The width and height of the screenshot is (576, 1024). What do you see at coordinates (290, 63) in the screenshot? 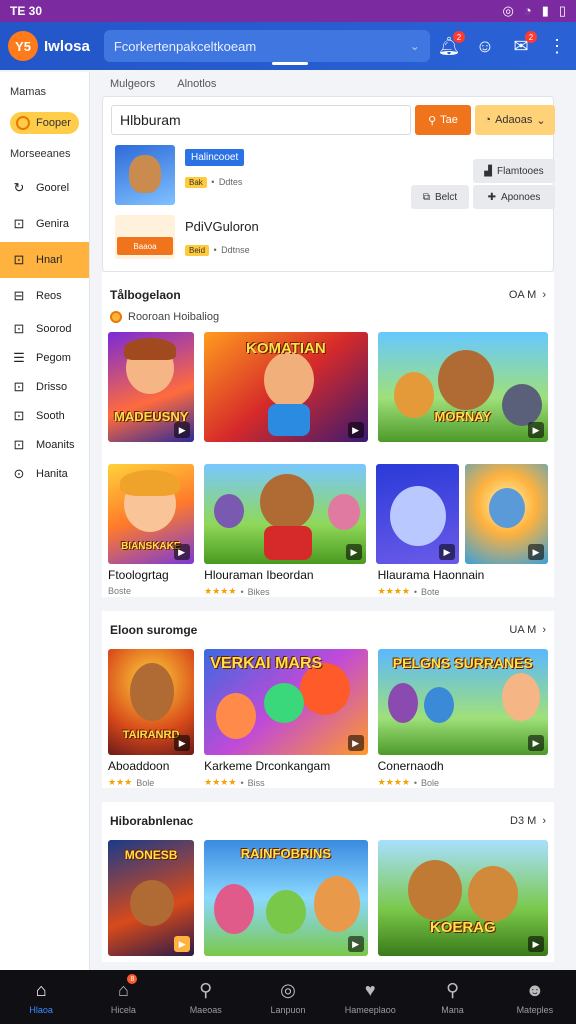
I see `appbar-active-indicator` at bounding box center [290, 63].